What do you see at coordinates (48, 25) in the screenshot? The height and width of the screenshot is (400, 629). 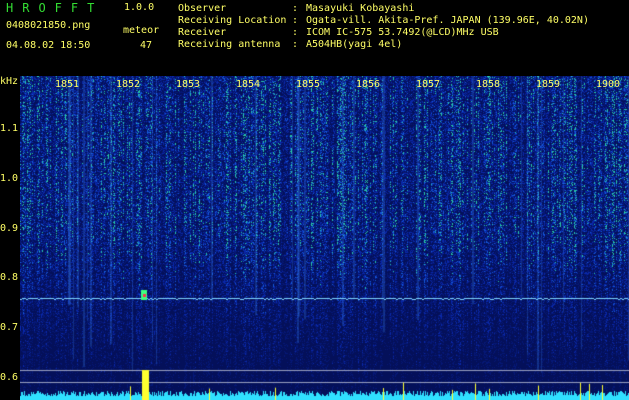 I see `file-name: 0408021850.png` at bounding box center [48, 25].